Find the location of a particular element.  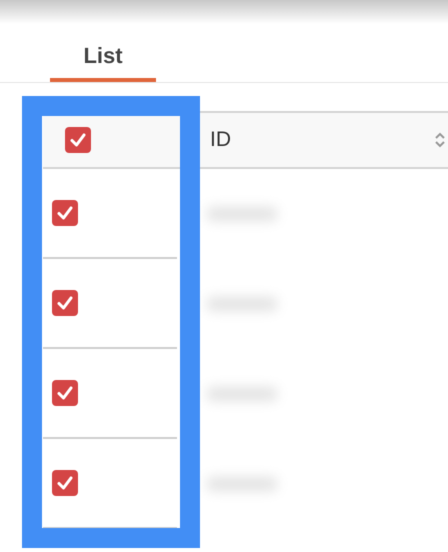

tab: List is located at coordinates (103, 57).